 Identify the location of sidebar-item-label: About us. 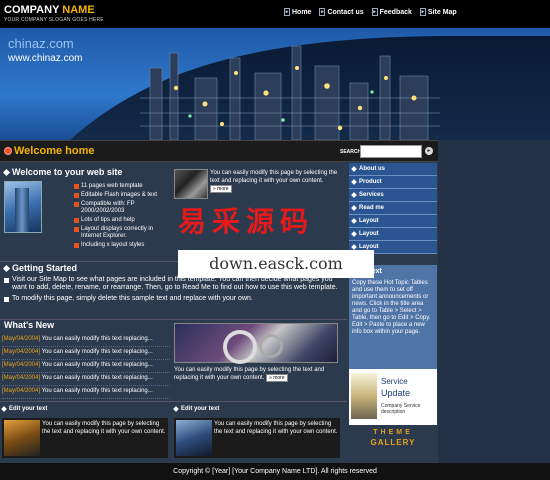
(372, 169).